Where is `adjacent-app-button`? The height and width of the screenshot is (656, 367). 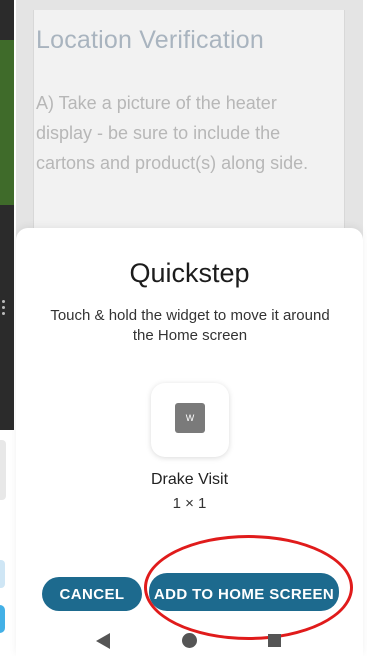
adjacent-app-button is located at coordinates (2, 619).